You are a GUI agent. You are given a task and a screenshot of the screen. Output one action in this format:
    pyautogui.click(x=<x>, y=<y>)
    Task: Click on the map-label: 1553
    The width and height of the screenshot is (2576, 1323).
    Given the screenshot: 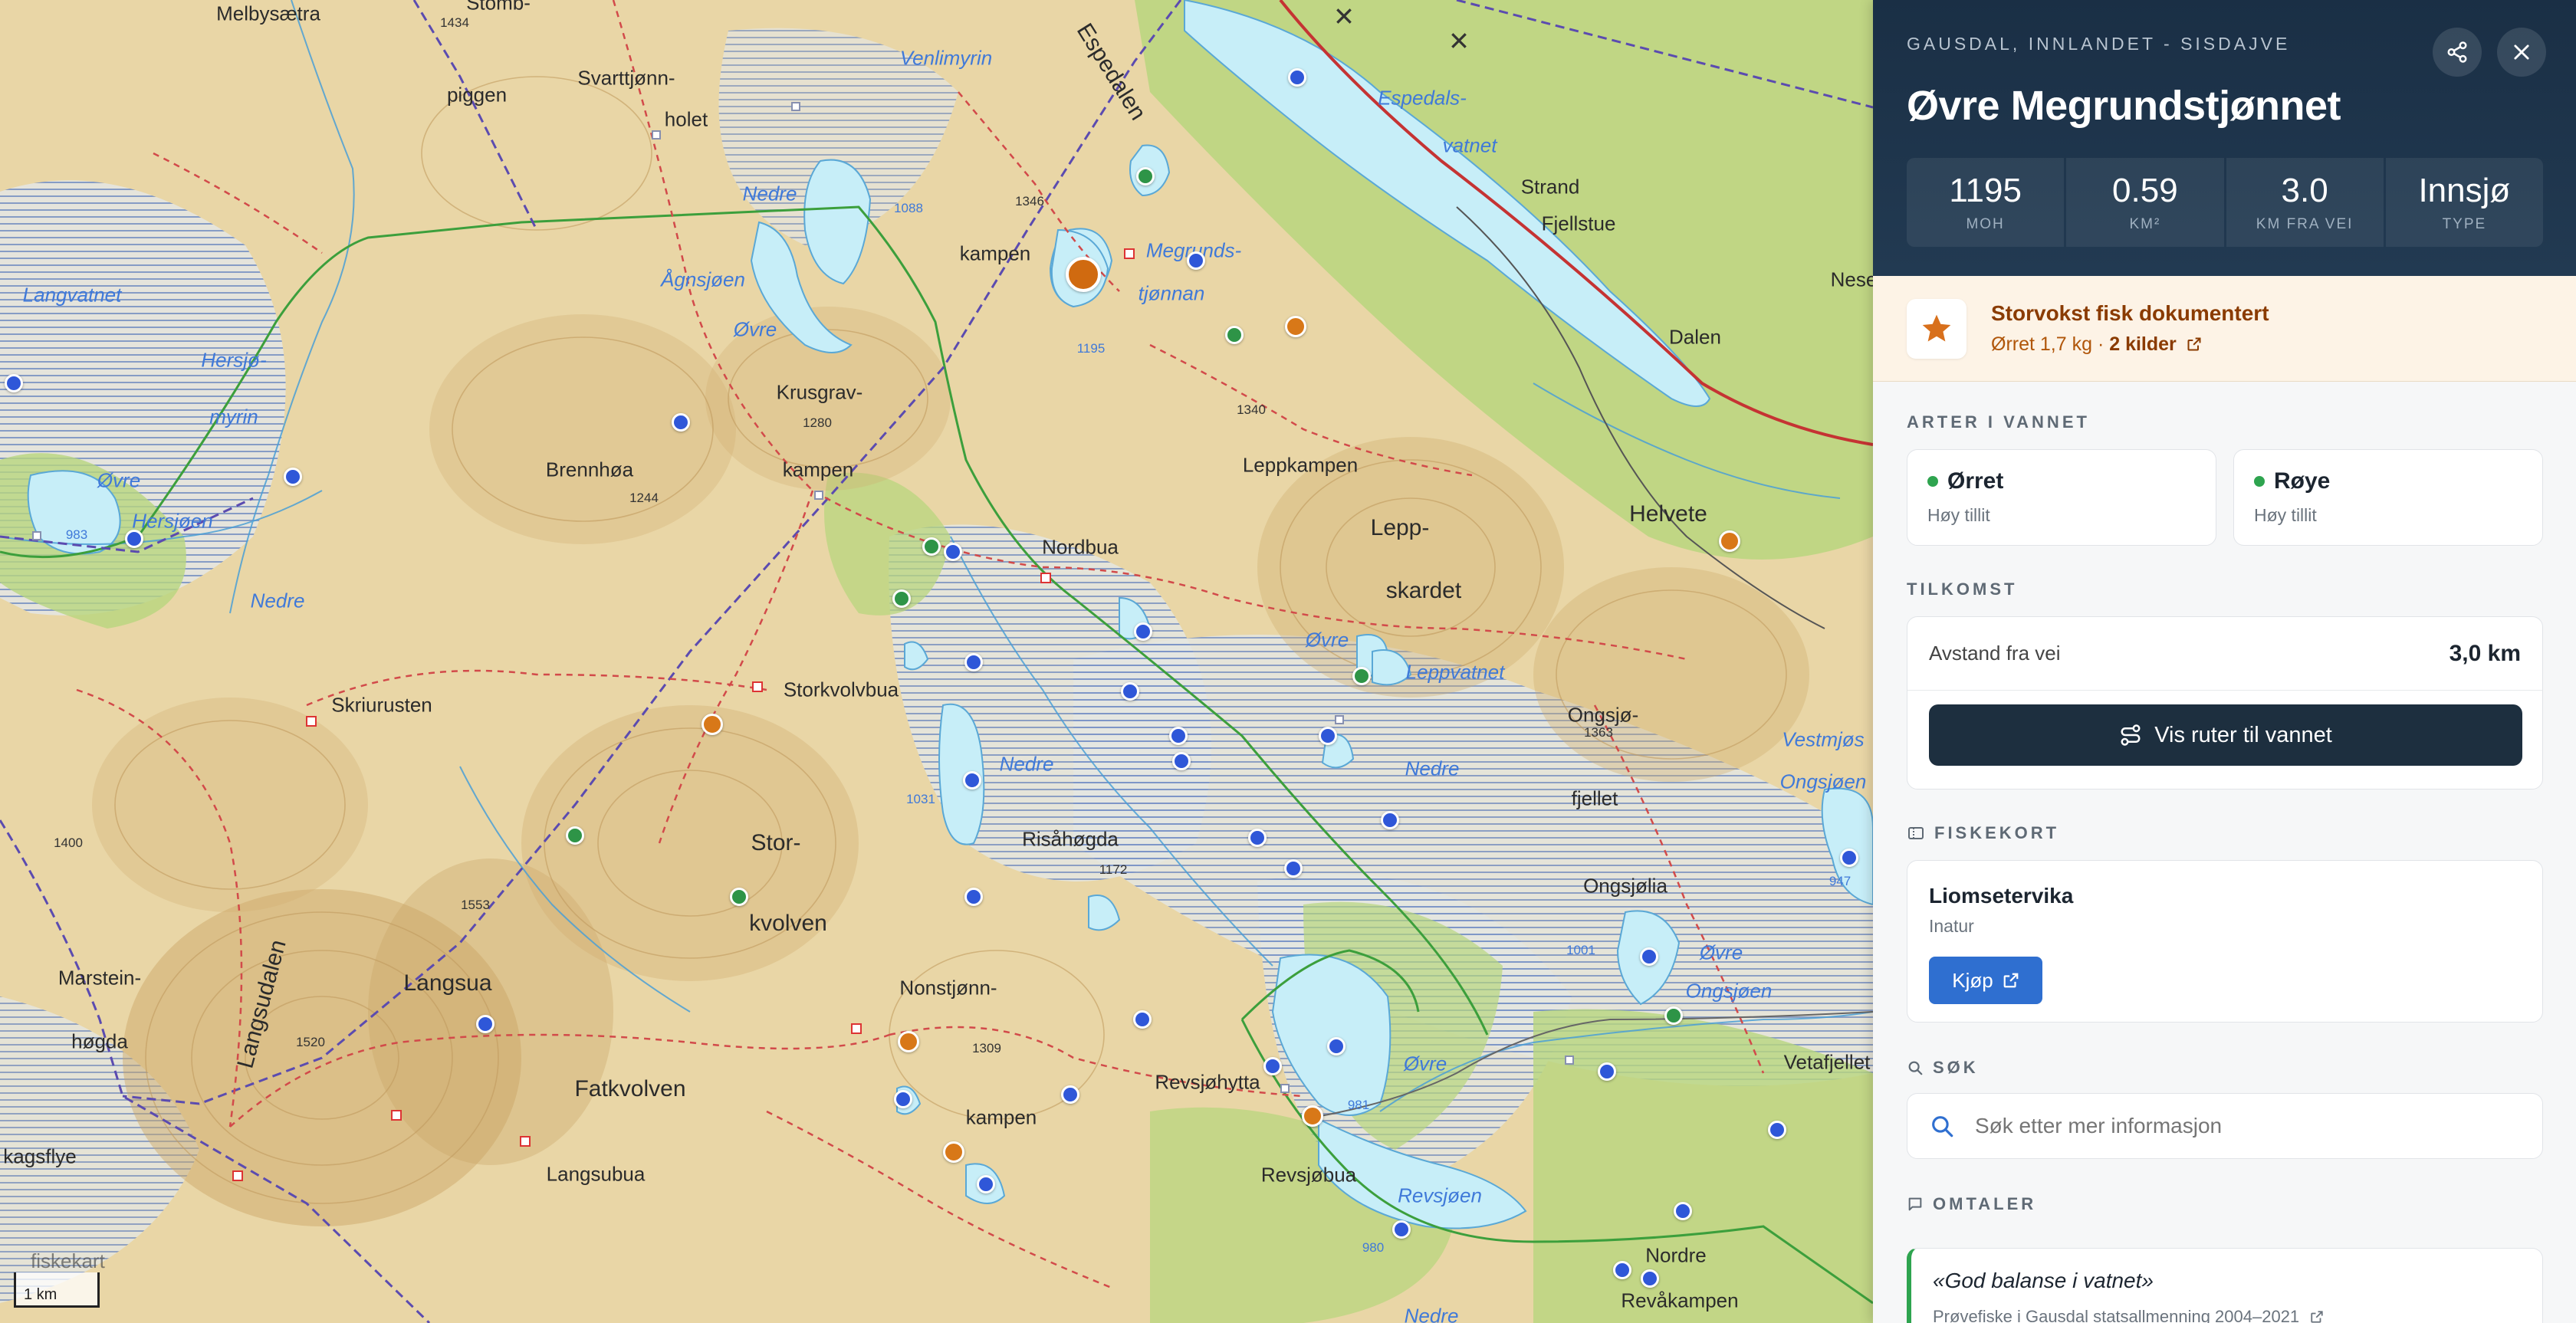 What is the action you would take?
    pyautogui.click(x=476, y=905)
    